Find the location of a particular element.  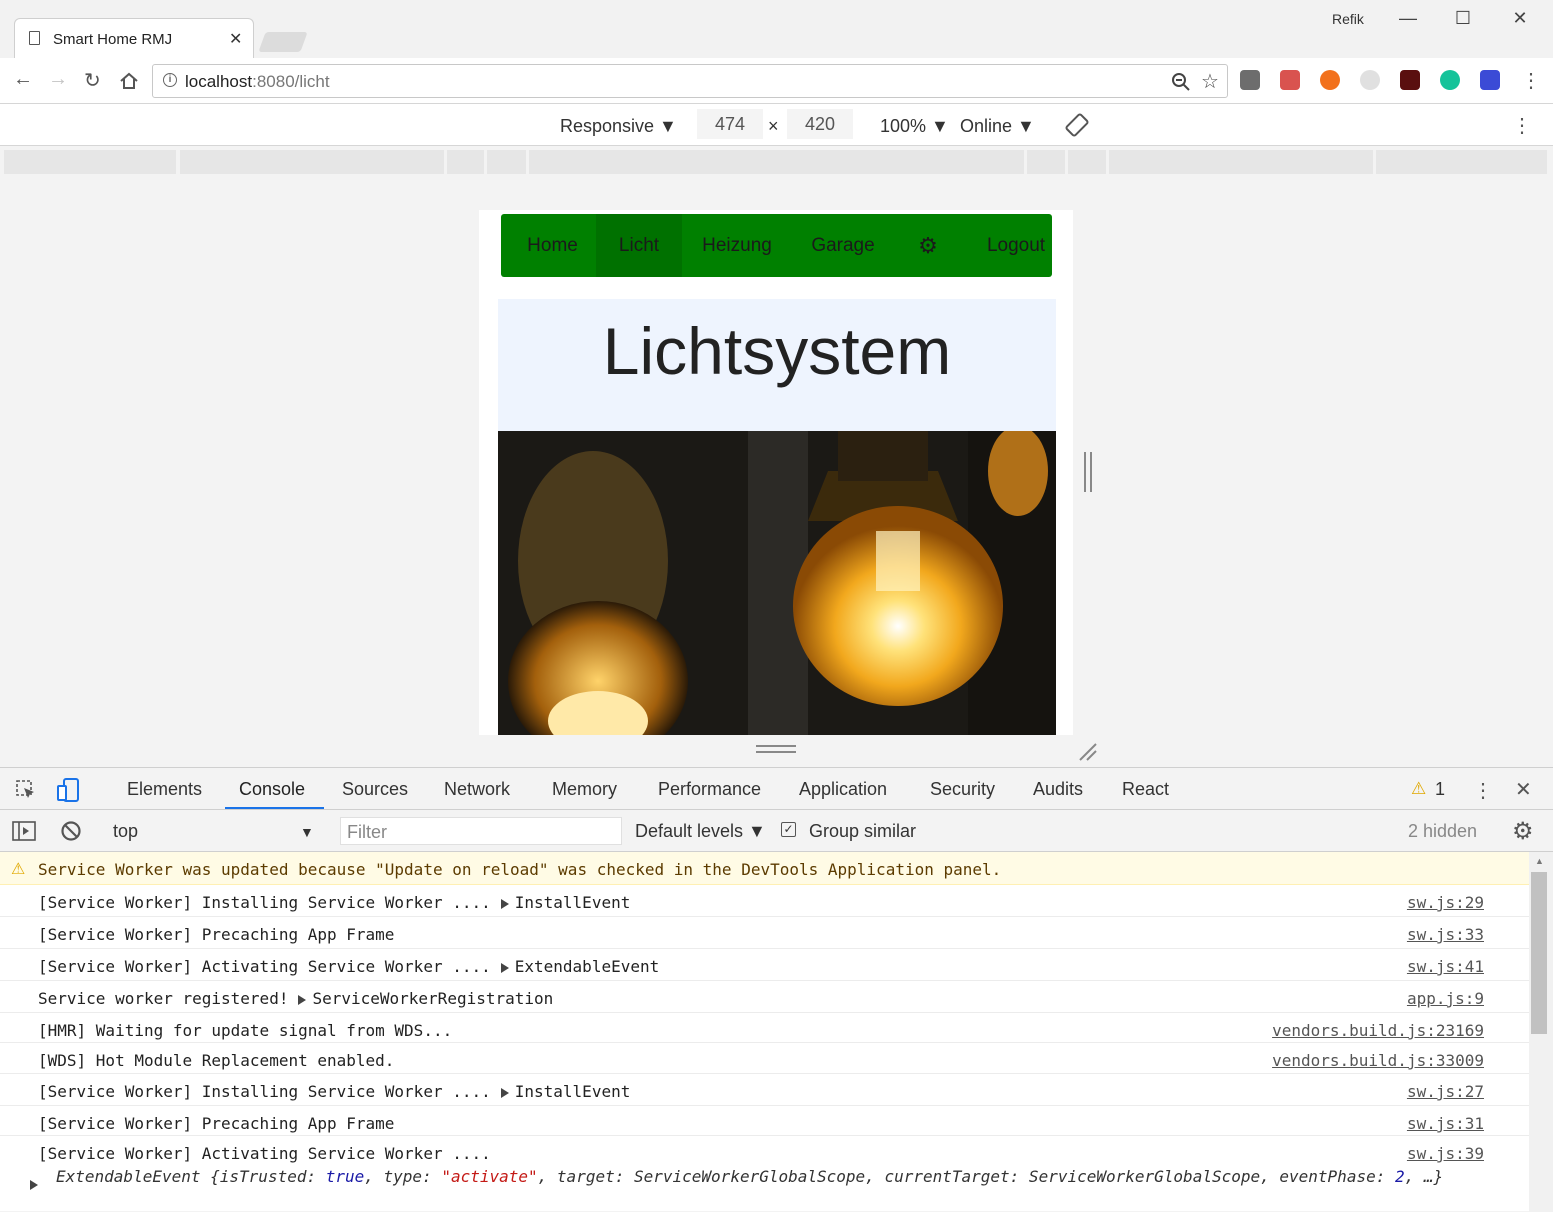

back-icon: ← is located at coordinates (23, 79).